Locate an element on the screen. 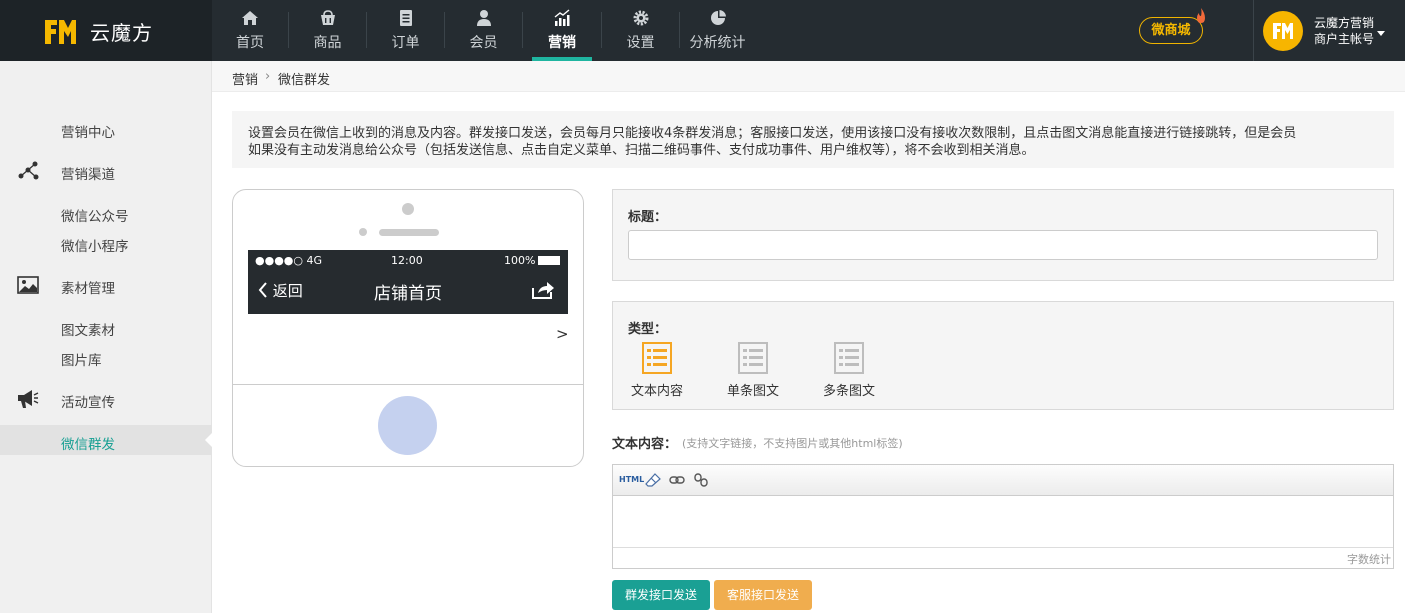  rich-text-editor: HTML 字数统计 is located at coordinates (1003, 516).